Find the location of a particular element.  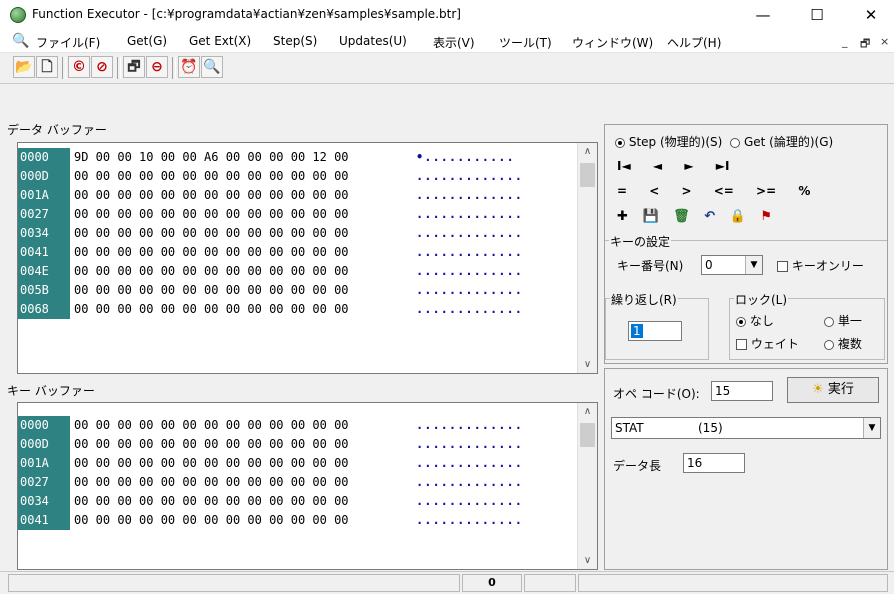

opcode-input: 15 is located at coordinates (742, 391).